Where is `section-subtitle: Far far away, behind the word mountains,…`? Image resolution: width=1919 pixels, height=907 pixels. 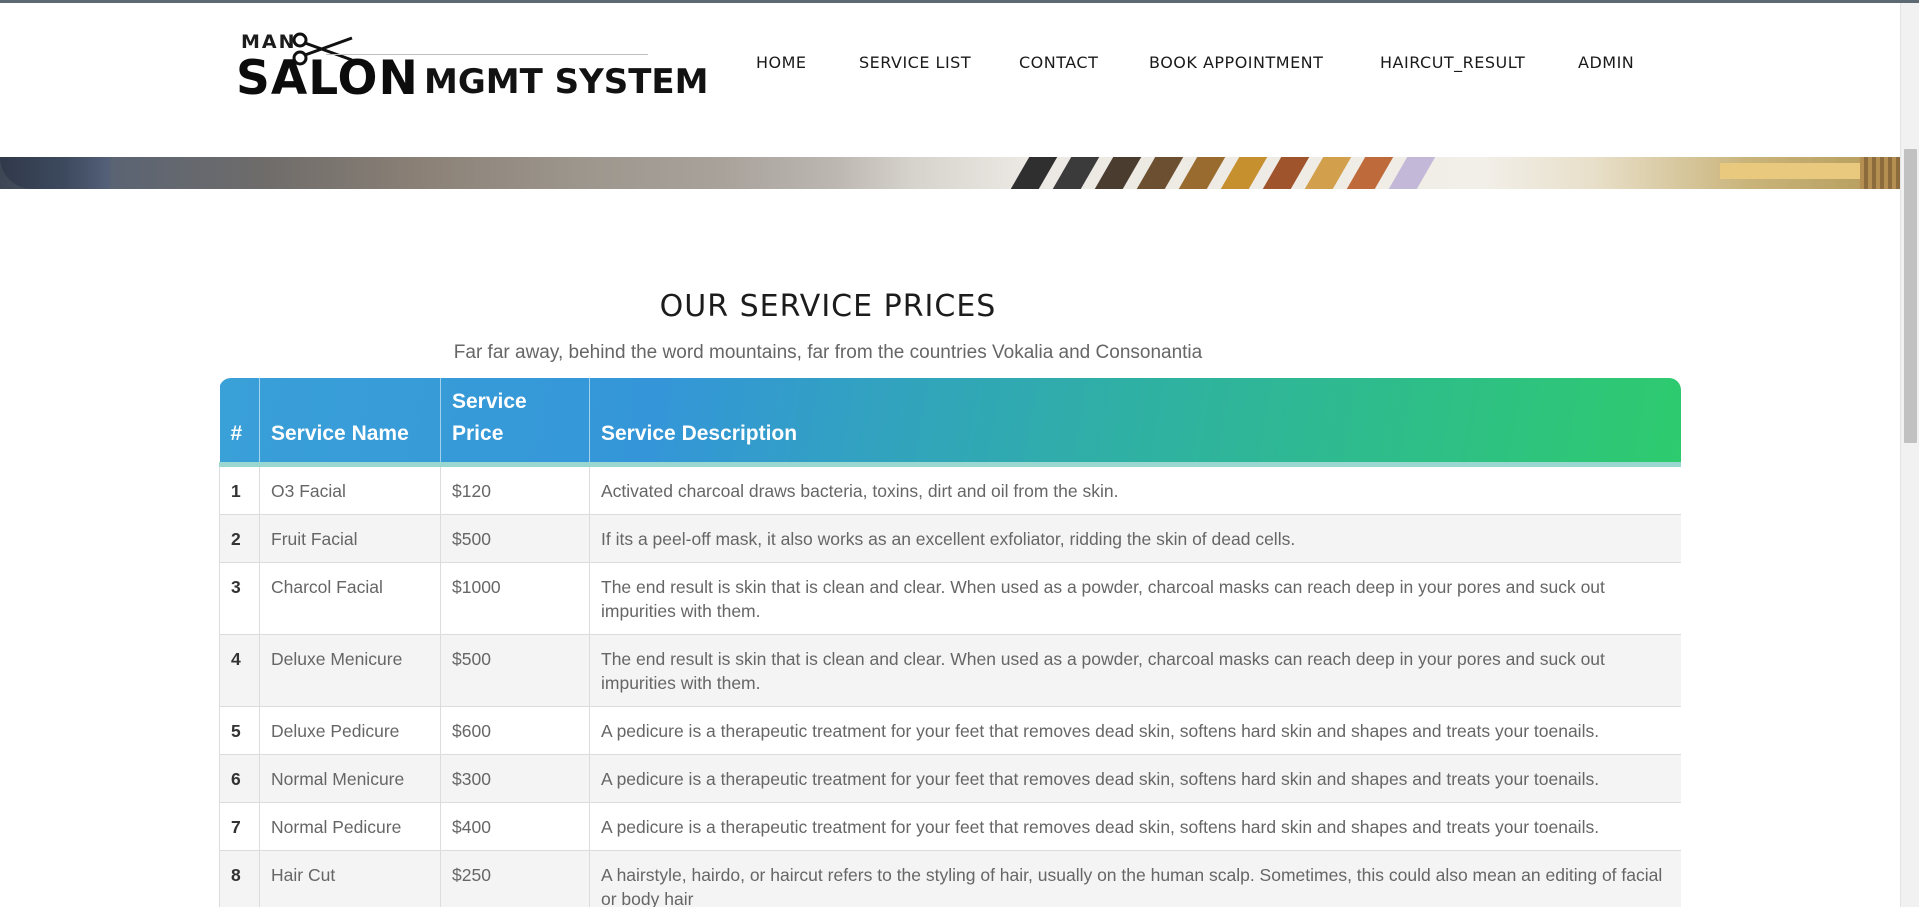
section-subtitle: Far far away, behind the word mountains,… is located at coordinates (828, 352).